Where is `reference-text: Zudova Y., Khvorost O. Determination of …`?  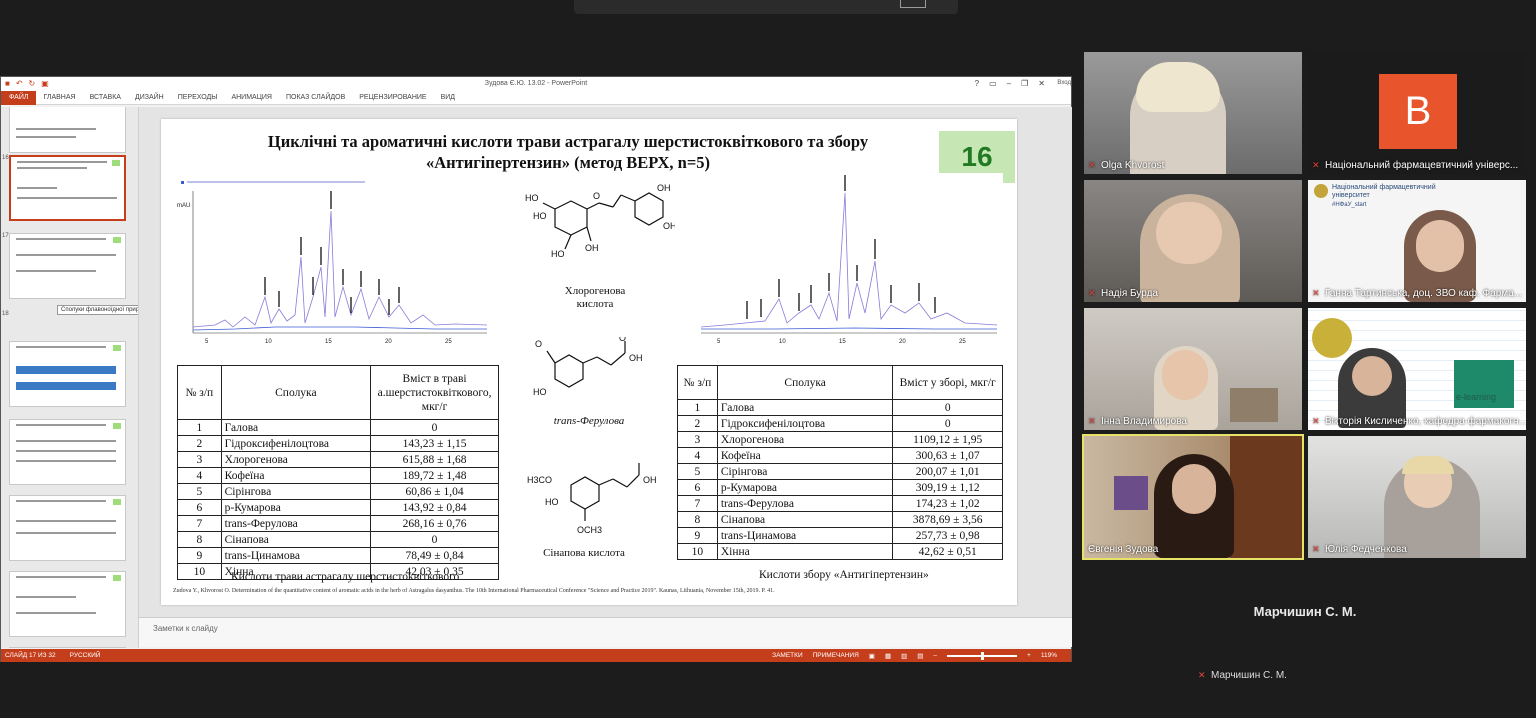
reference-text: Zudova Y., Khvorost O. Determination of … is located at coordinates (474, 591).